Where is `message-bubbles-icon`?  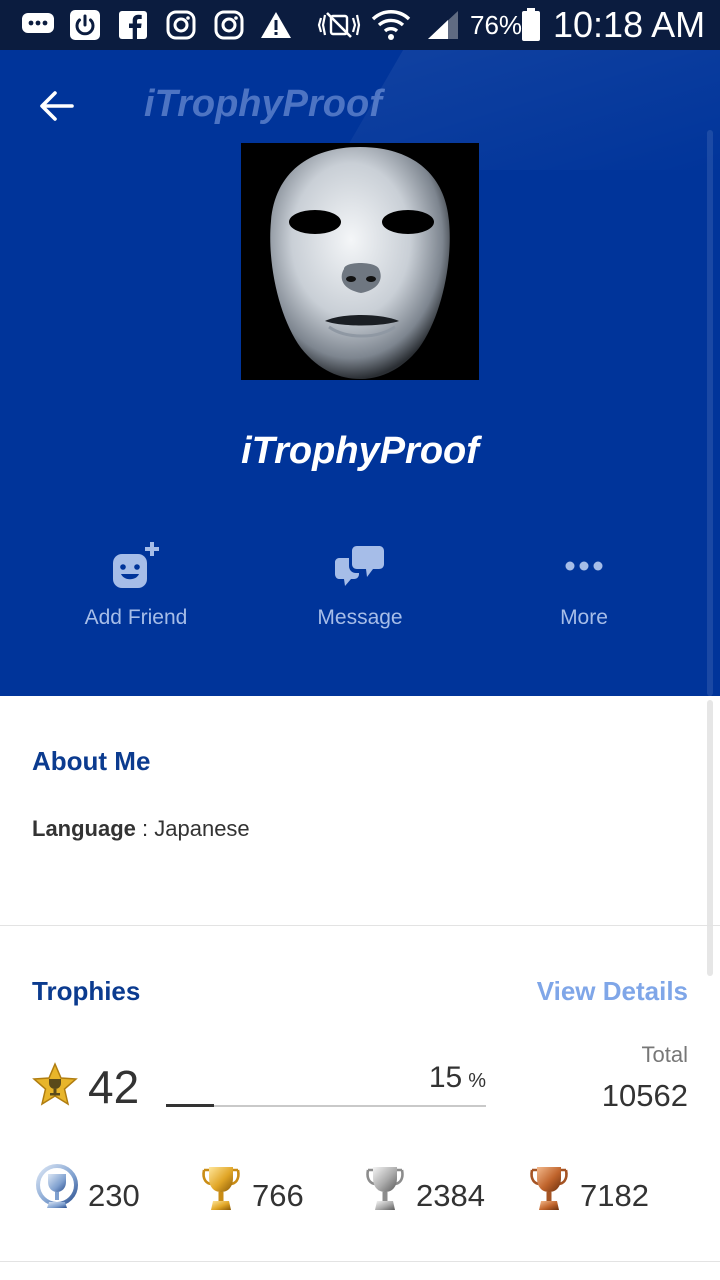
message-bubbles-icon is located at coordinates (359, 566).